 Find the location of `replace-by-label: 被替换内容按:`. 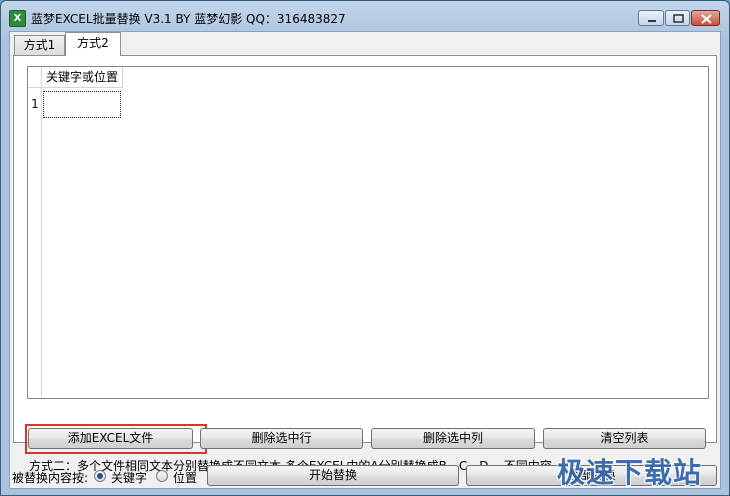

replace-by-label: 被替换内容按: is located at coordinates (50, 478).